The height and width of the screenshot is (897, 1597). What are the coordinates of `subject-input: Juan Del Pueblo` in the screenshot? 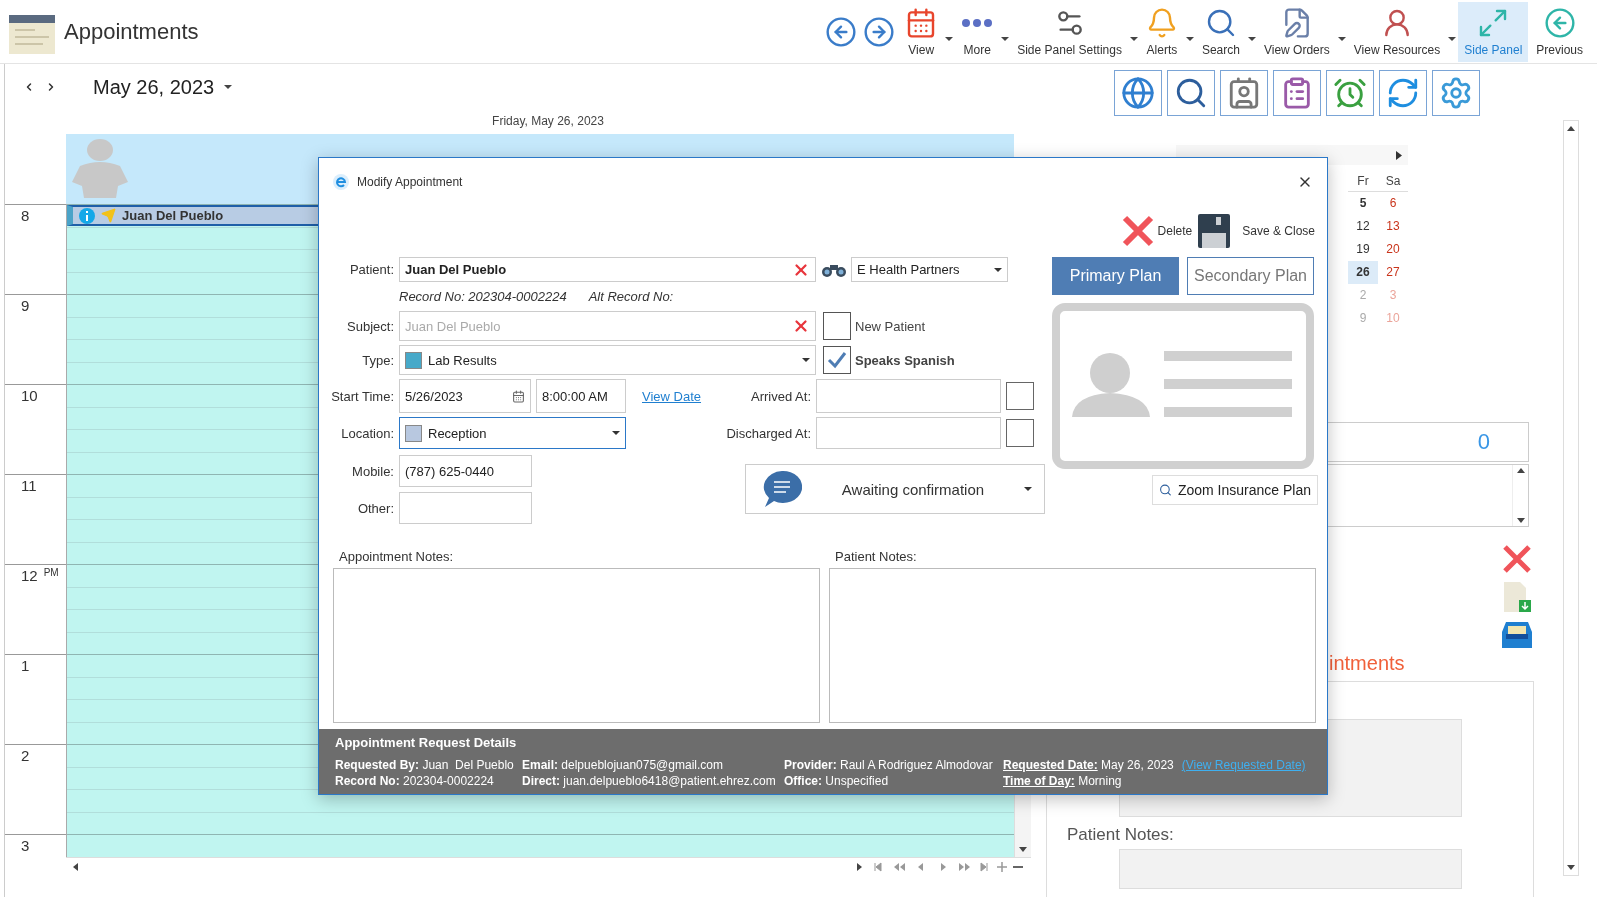 It's located at (595, 326).